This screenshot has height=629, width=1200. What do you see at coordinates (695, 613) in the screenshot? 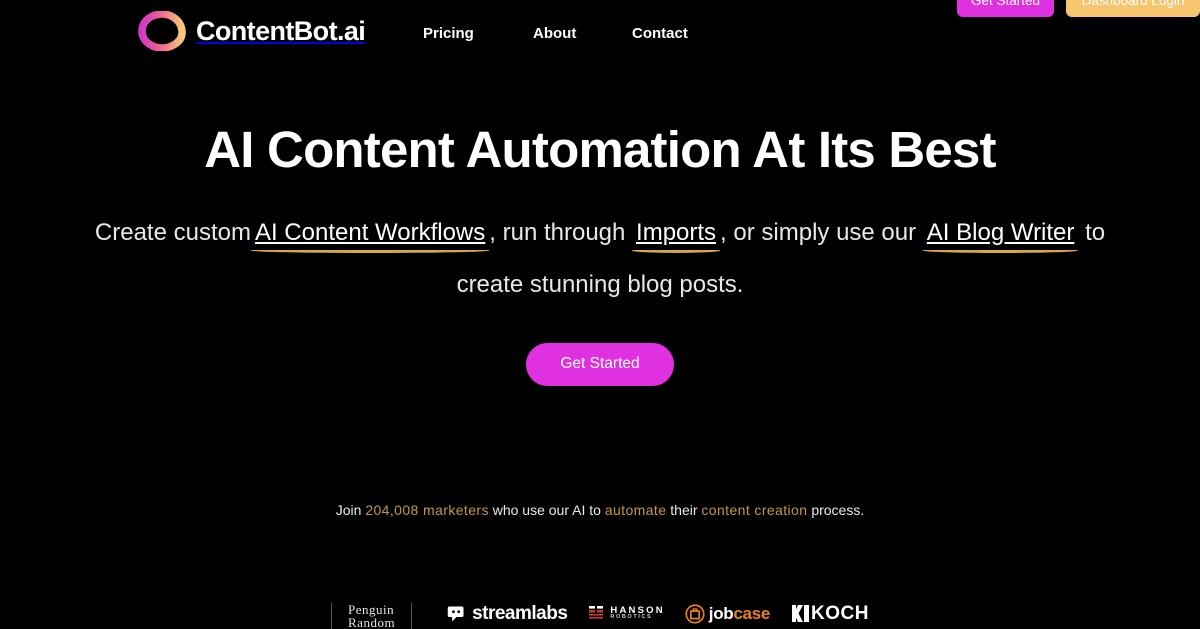
I see `jobcase-briefcase-icon` at bounding box center [695, 613].